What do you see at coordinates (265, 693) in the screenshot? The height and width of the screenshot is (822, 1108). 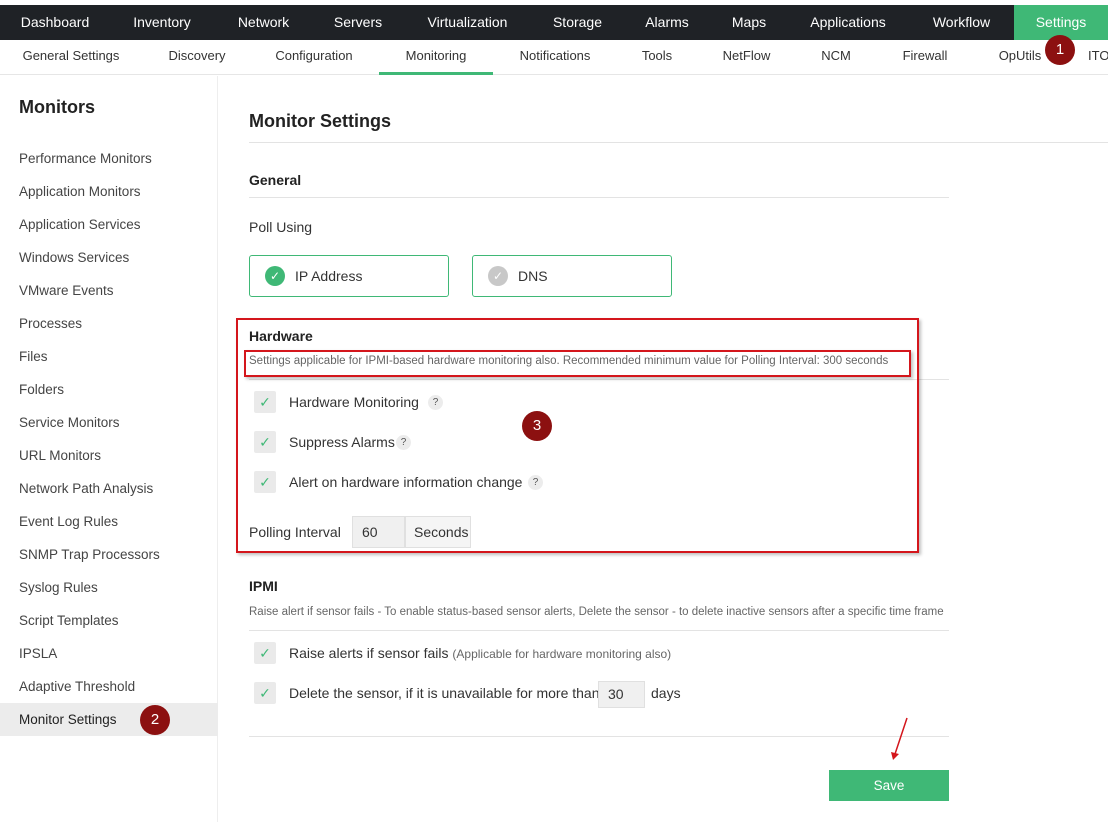 I see `delete-sensor-checkbox: ✓` at bounding box center [265, 693].